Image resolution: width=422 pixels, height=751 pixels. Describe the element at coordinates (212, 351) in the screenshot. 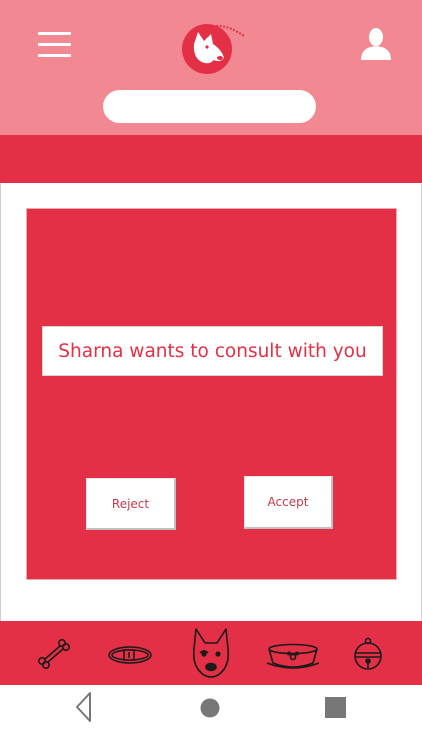

I see `consult-request-message: Sharna wants to consult with you` at that location.